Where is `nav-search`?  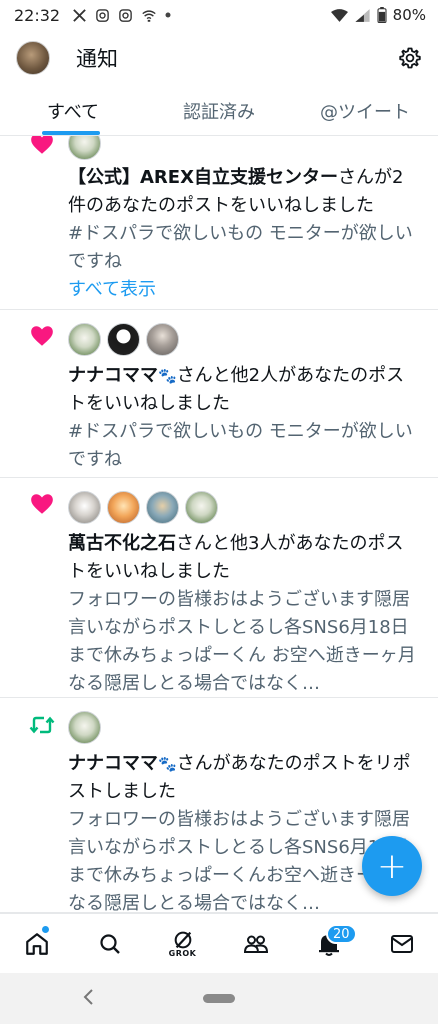 nav-search is located at coordinates (109, 943).